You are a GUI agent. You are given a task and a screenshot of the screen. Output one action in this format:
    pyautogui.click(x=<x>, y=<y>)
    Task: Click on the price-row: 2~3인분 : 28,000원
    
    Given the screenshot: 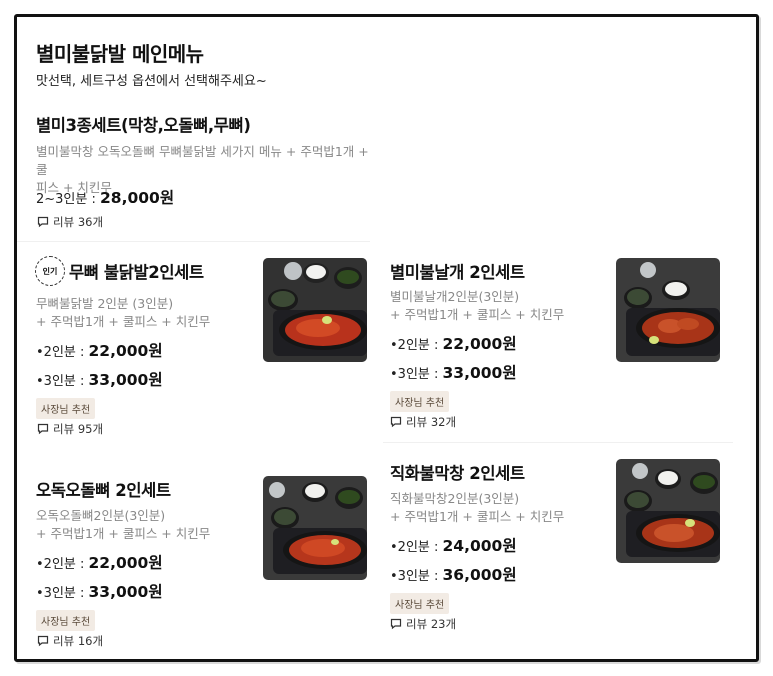 What is the action you would take?
    pyautogui.click(x=105, y=198)
    